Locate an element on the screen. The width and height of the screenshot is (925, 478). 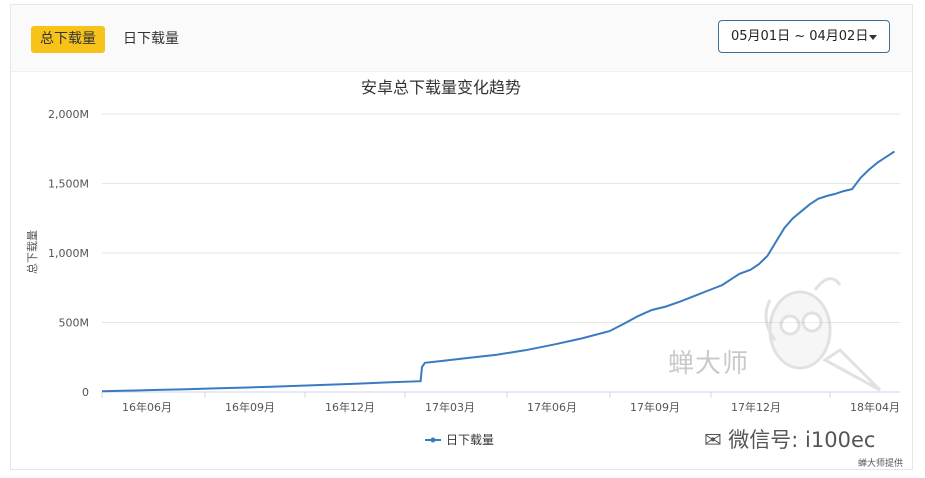
x-tick-label: 18年04月 is located at coordinates (875, 407).